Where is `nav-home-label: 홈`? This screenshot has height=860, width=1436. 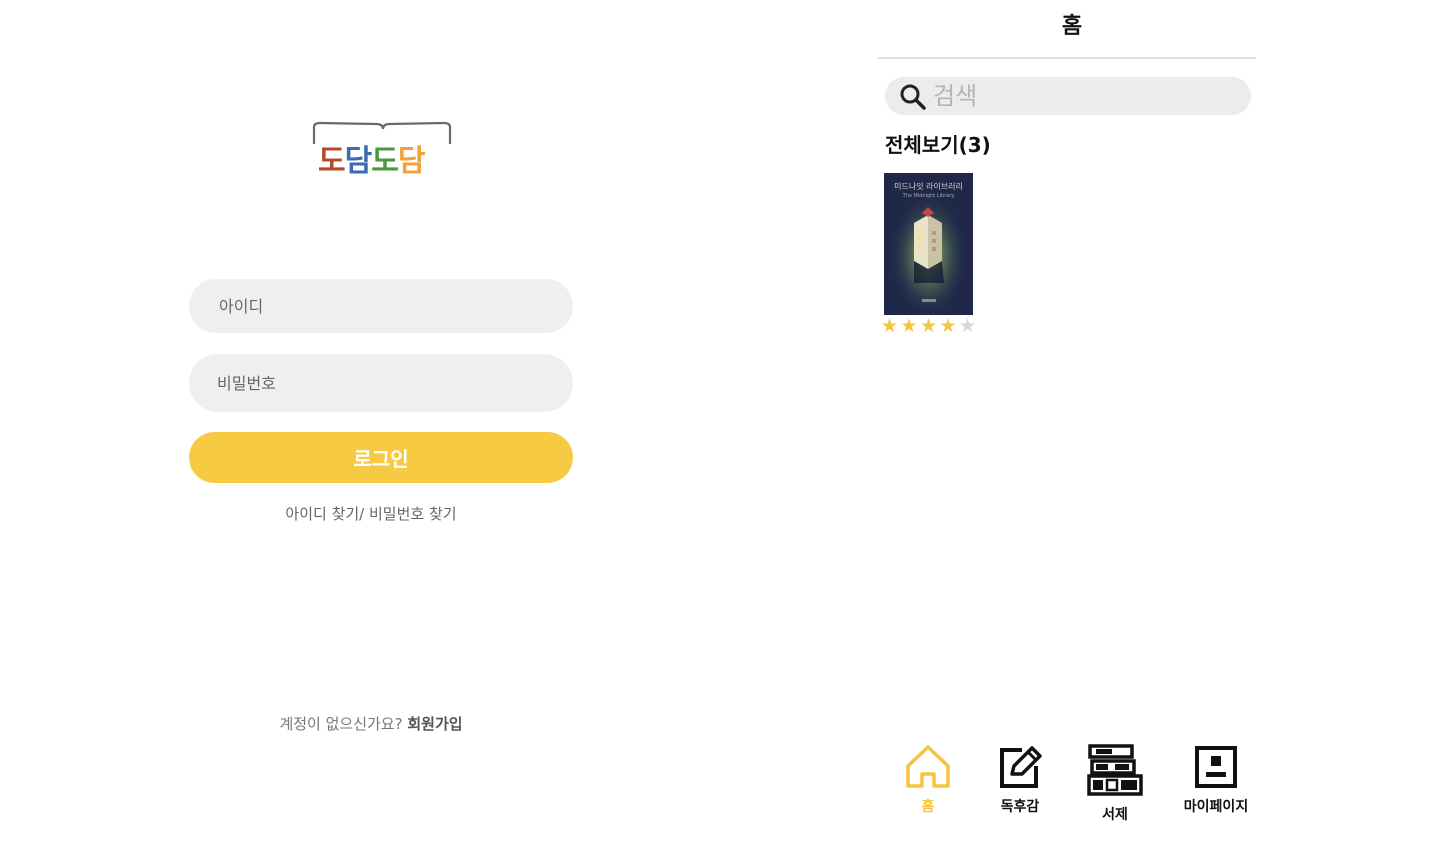 nav-home-label: 홈 is located at coordinates (928, 807).